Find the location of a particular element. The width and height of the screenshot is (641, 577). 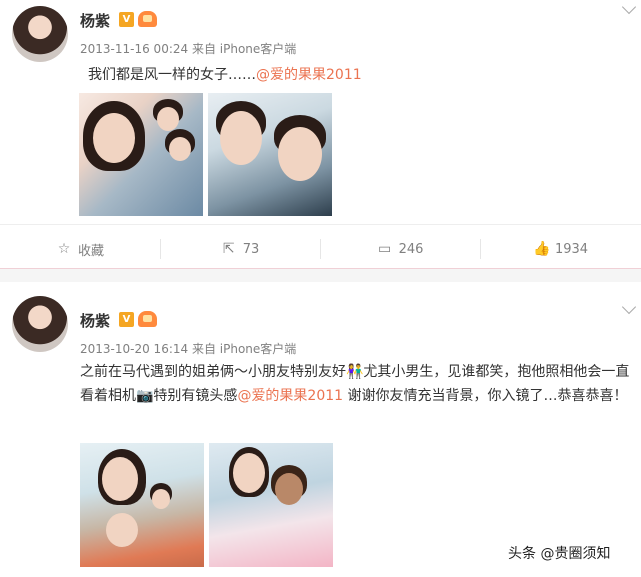

post-meta: 2013-11-16 00:24 来自 iPhone客户端 is located at coordinates (188, 48).